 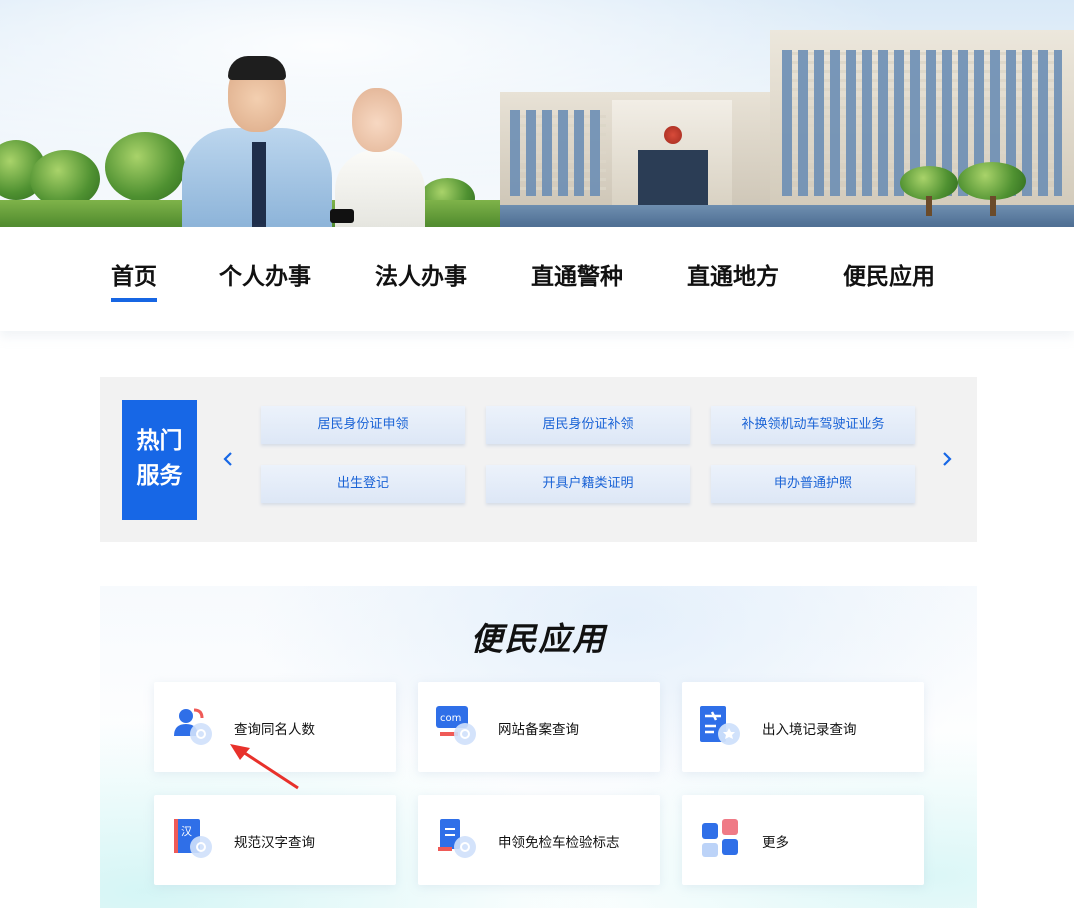 What do you see at coordinates (421, 277) in the screenshot?
I see `nav-item-label: 法人办事` at bounding box center [421, 277].